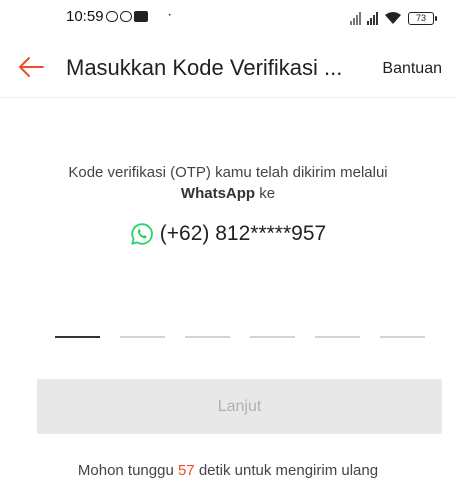 The image size is (456, 486). Describe the element at coordinates (286, 470) in the screenshot. I see `resend-suffix: detik untuk mengirim ulang` at that location.